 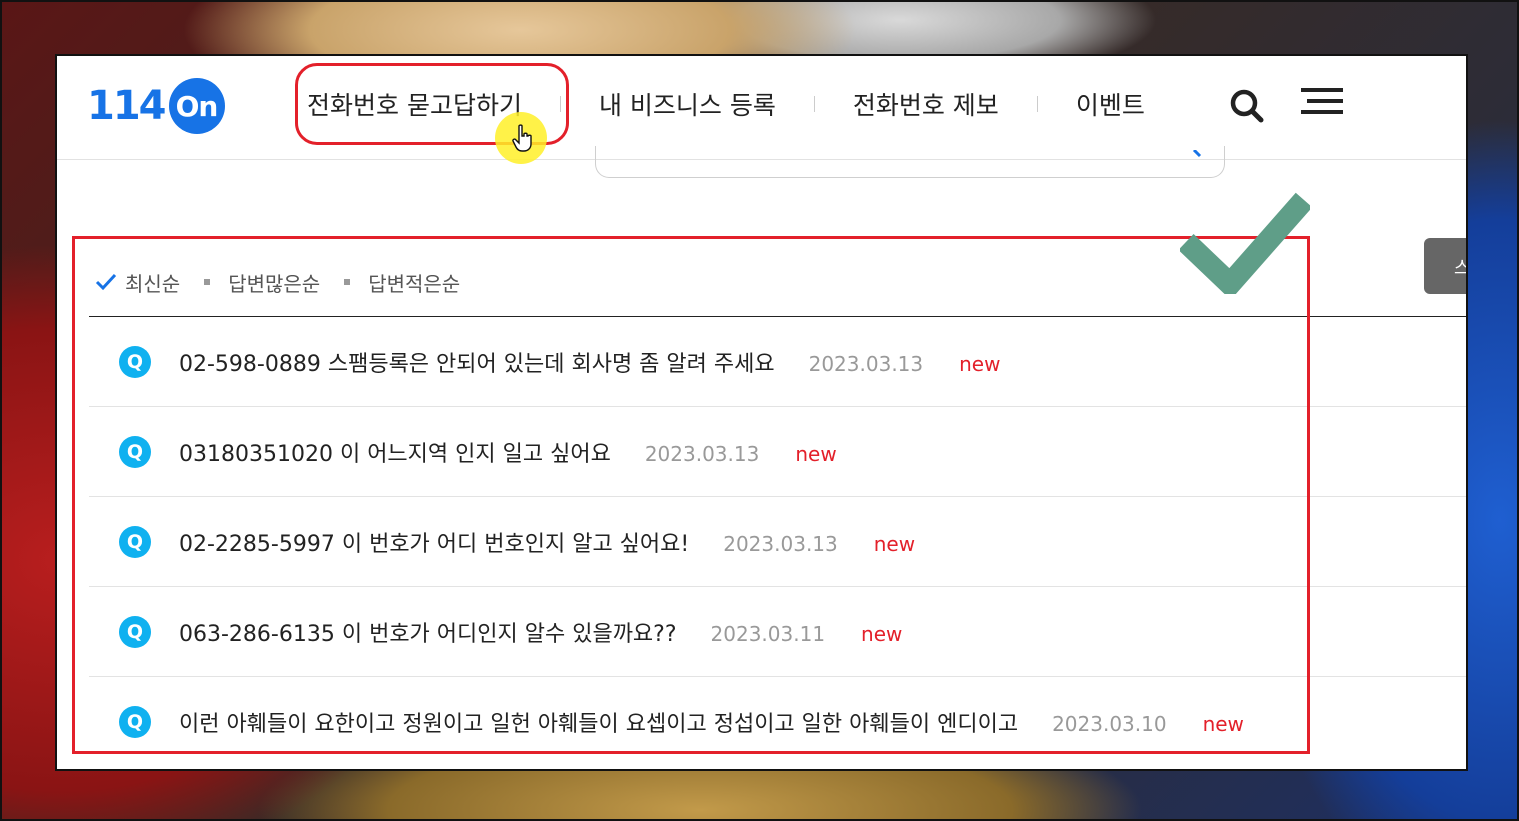 What do you see at coordinates (1445, 266) in the screenshot?
I see `side-tab: 스` at bounding box center [1445, 266].